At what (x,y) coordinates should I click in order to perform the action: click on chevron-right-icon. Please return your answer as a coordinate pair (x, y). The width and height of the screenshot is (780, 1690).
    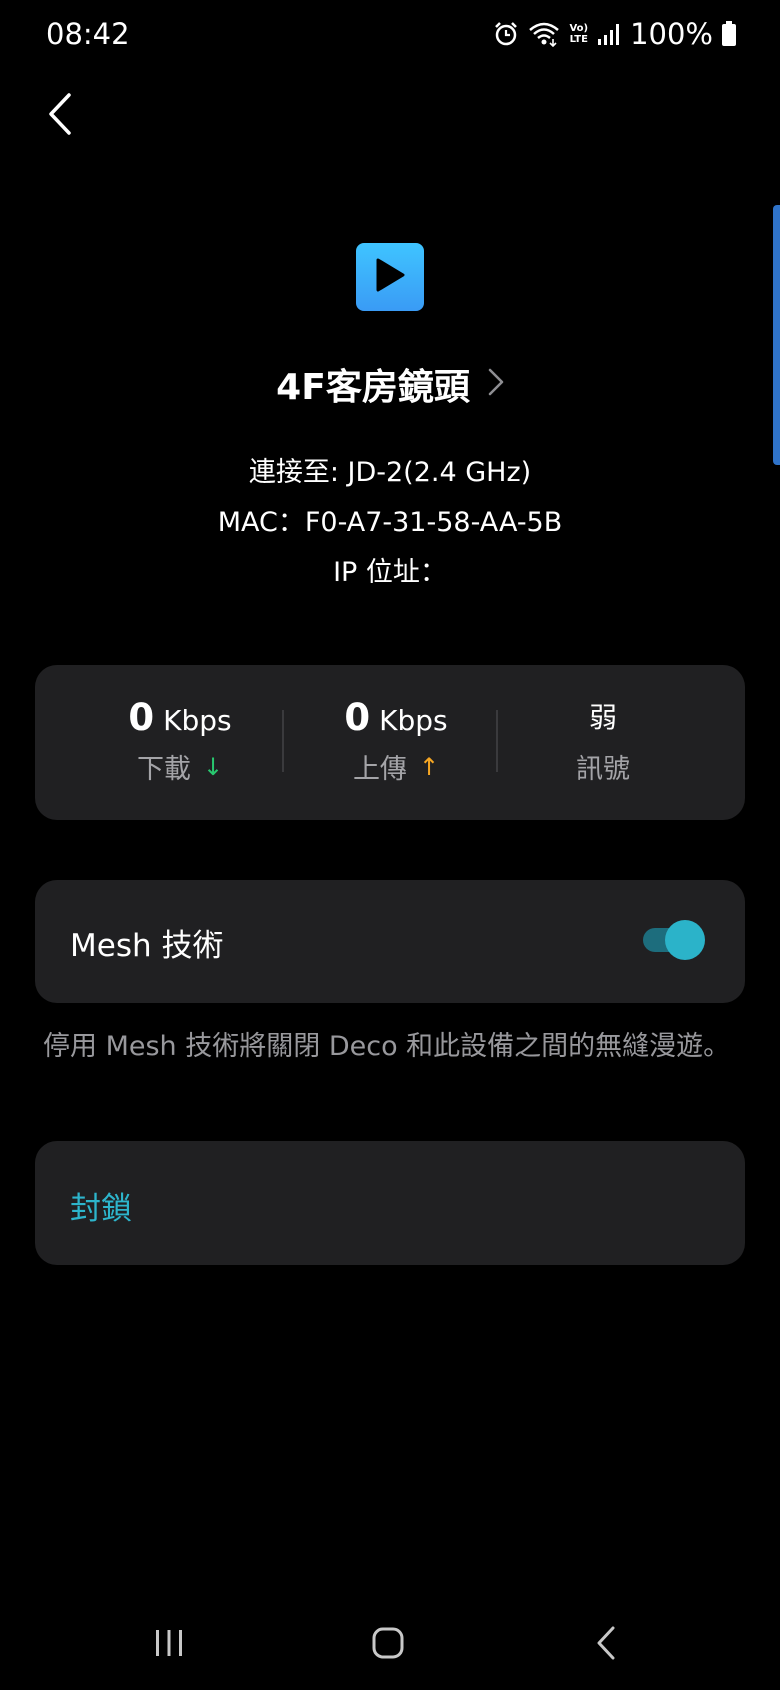
    Looking at the image, I should click on (496, 384).